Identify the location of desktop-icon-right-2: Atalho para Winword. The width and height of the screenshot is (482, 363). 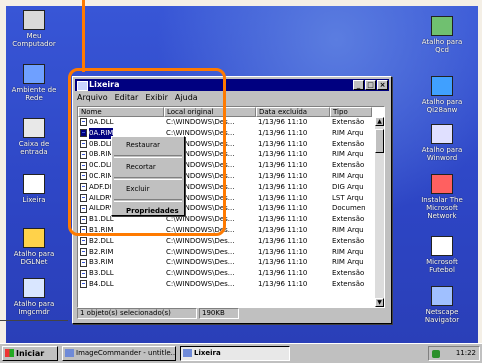
(442, 143).